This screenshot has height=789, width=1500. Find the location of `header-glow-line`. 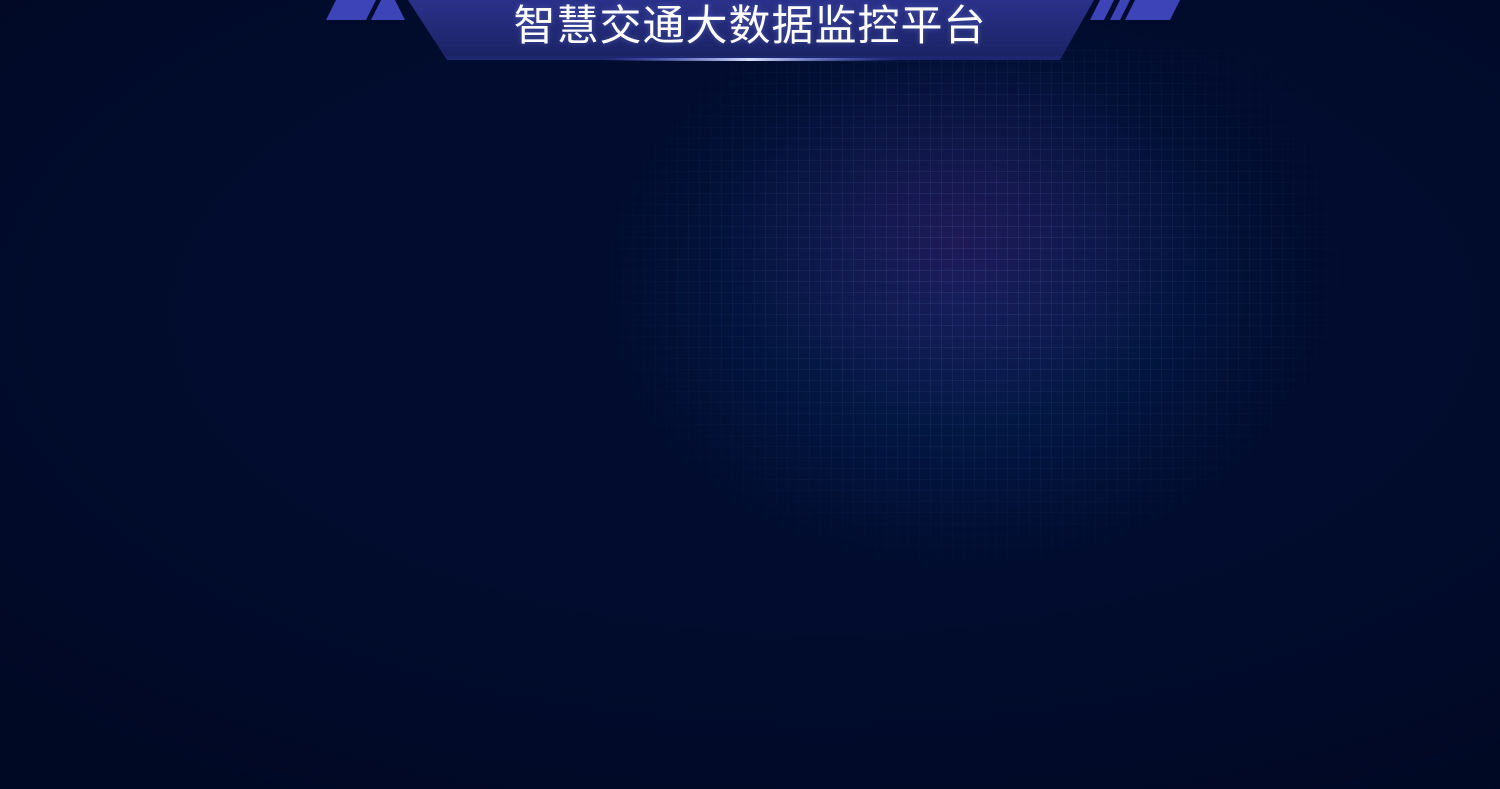

header-glow-line is located at coordinates (750, 59).